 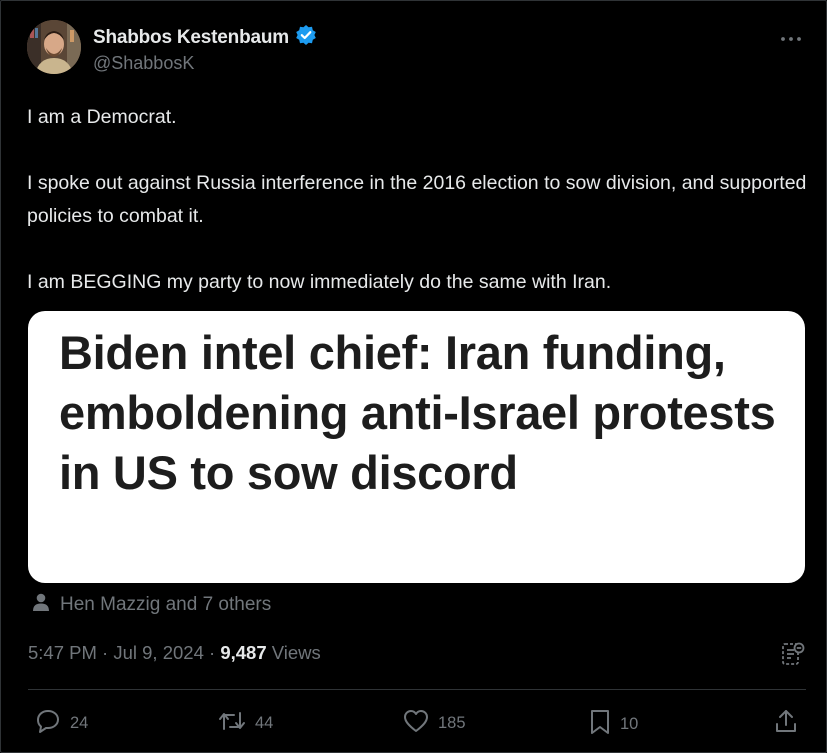 What do you see at coordinates (613, 724) in the screenshot?
I see `bookmark-button: 10` at bounding box center [613, 724].